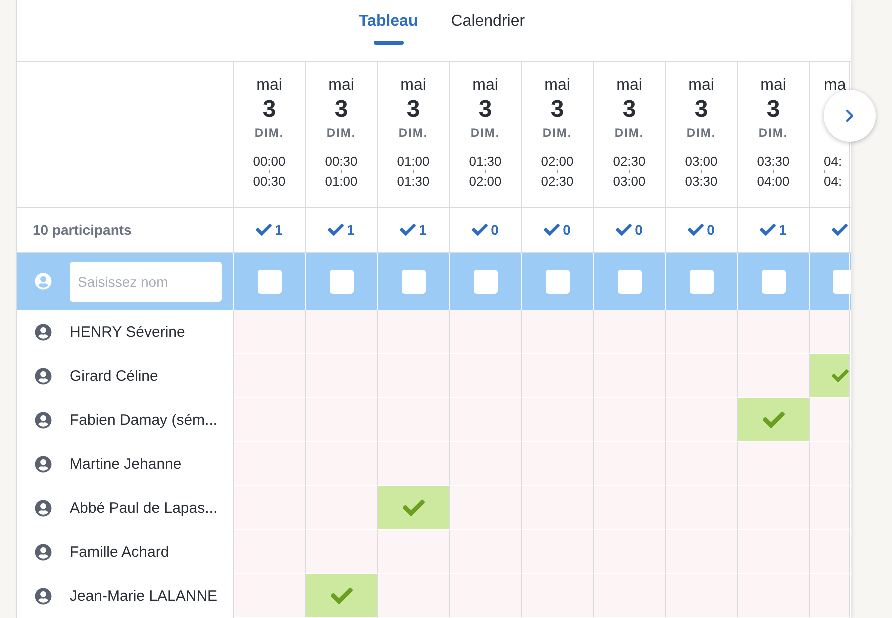 Image resolution: width=892 pixels, height=618 pixels. I want to click on slot-start-time: 00:30, so click(341, 162).